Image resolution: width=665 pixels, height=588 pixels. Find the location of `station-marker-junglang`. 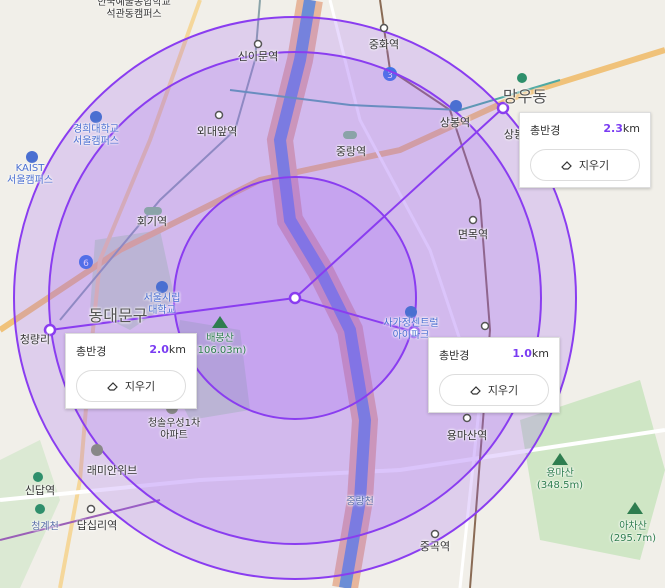

station-marker-junglang is located at coordinates (350, 135).